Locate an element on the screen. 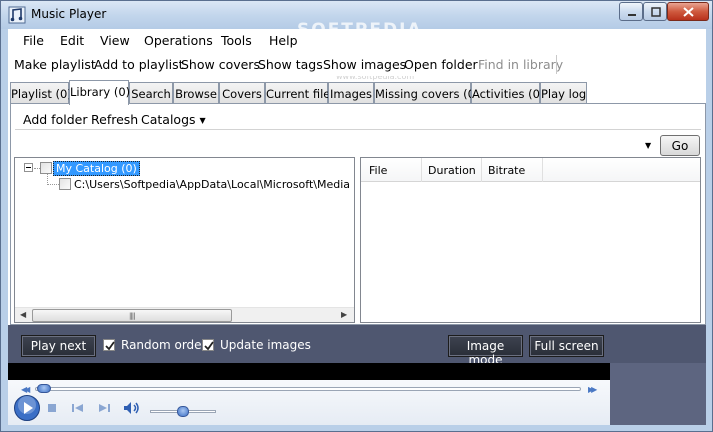 This screenshot has width=713, height=432. menu-bar: File Edit View Operations Tools Help is located at coordinates (357, 40).